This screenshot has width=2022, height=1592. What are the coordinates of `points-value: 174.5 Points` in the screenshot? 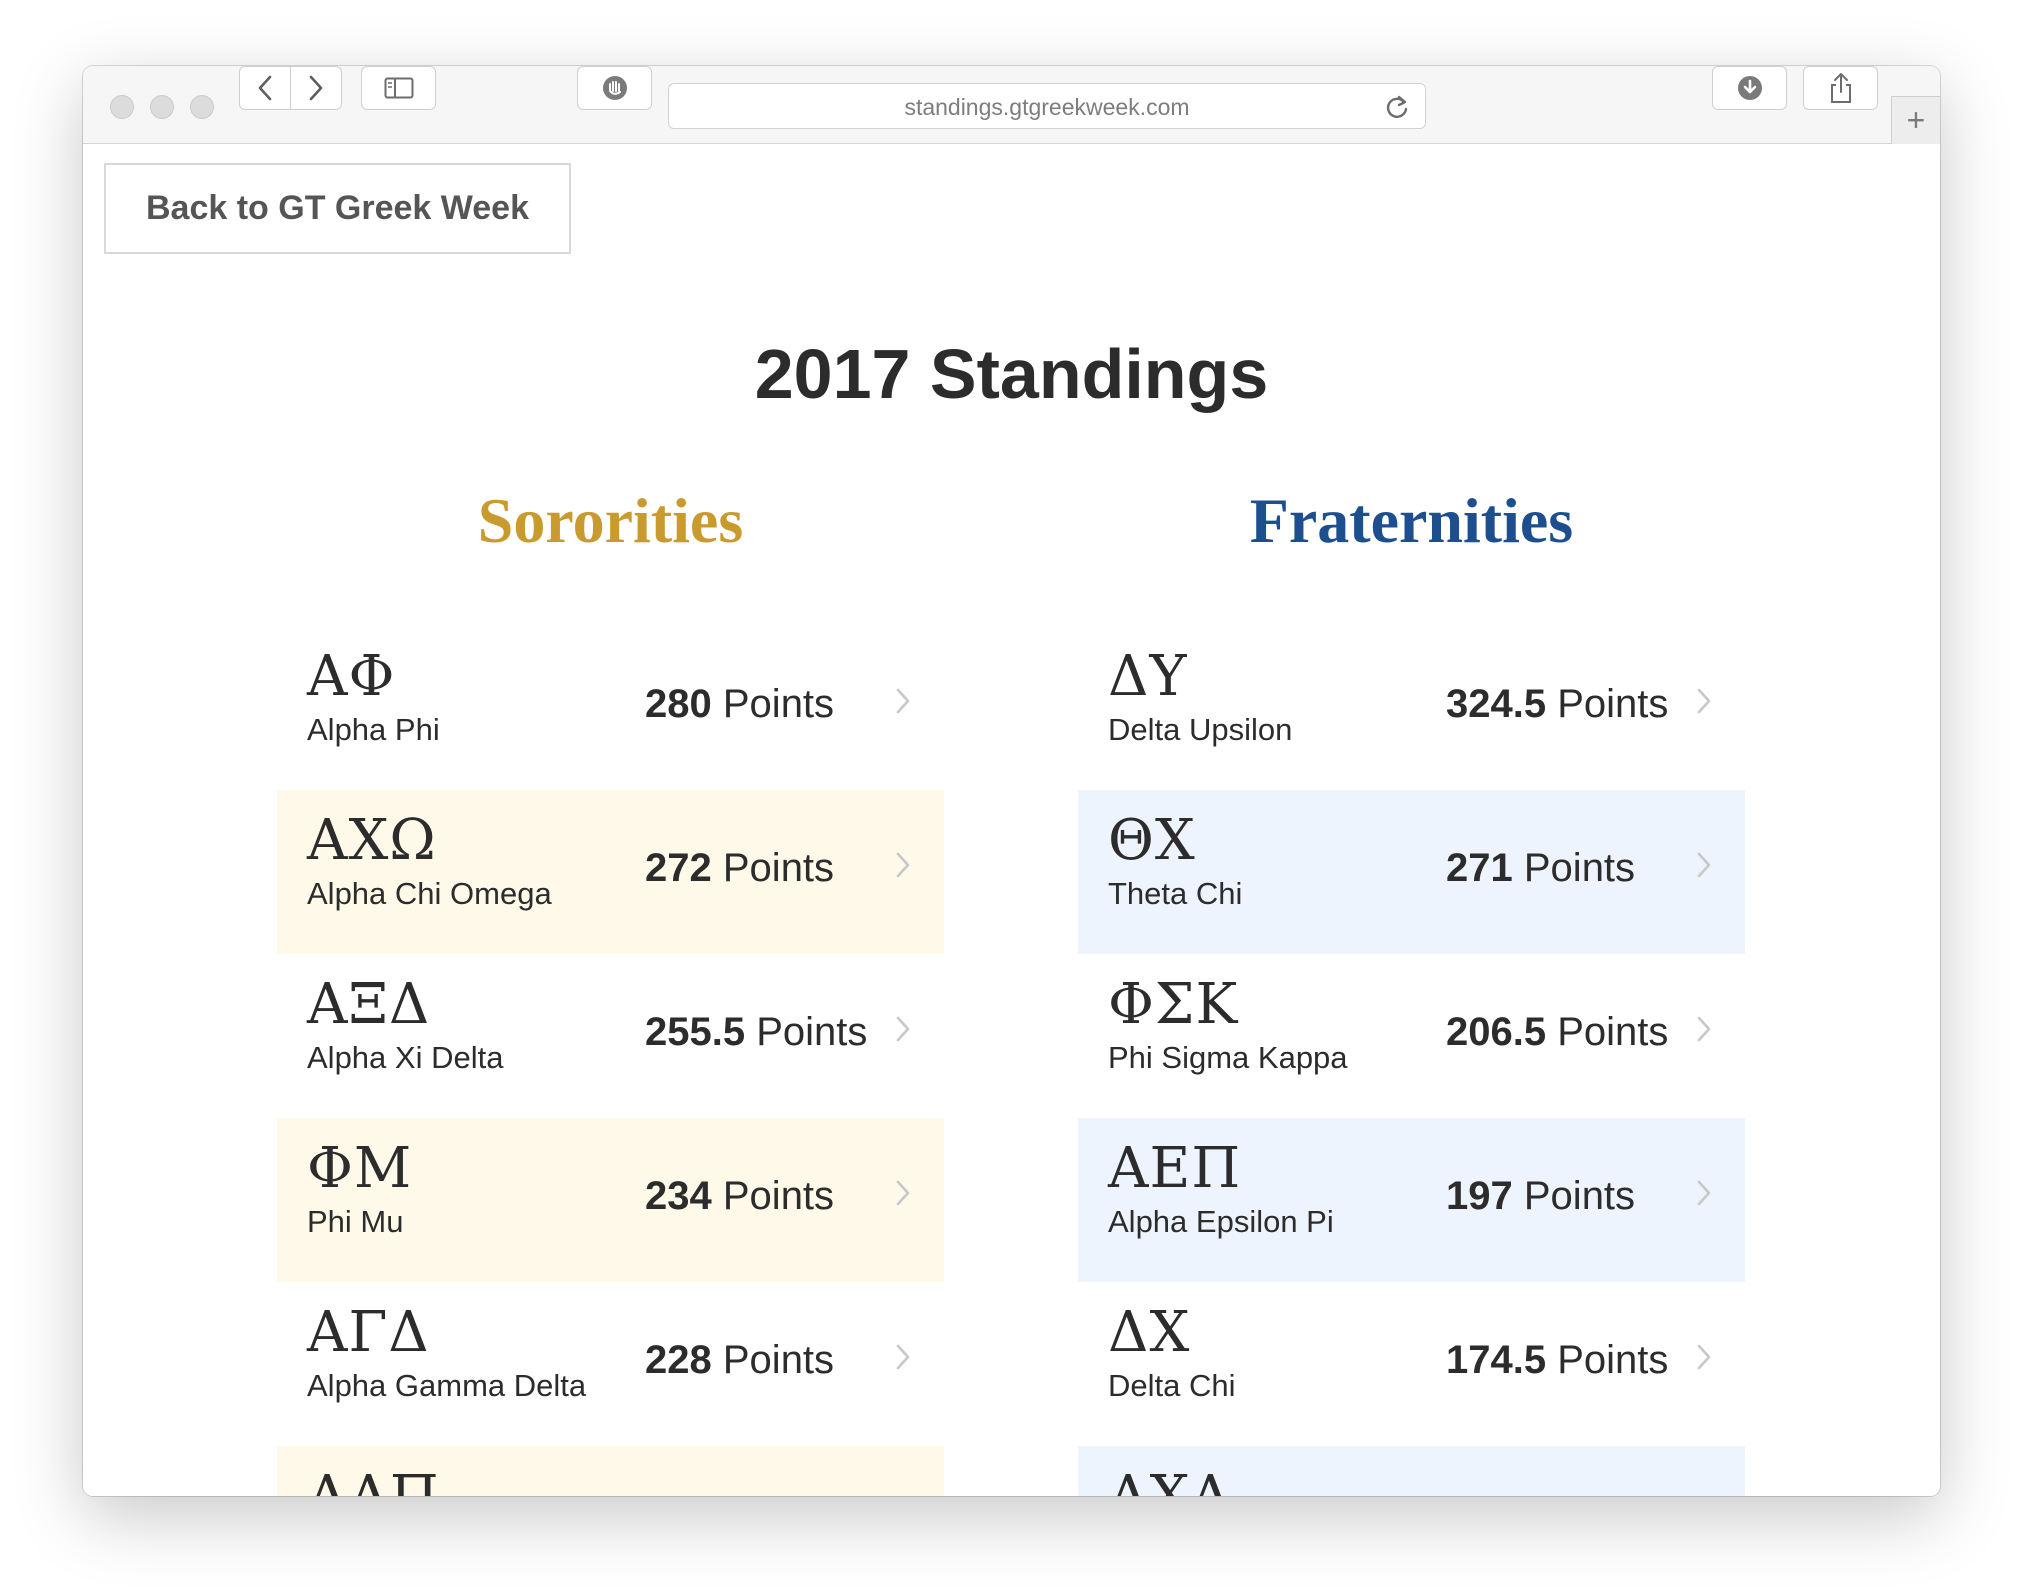 It's located at (1557, 1360).